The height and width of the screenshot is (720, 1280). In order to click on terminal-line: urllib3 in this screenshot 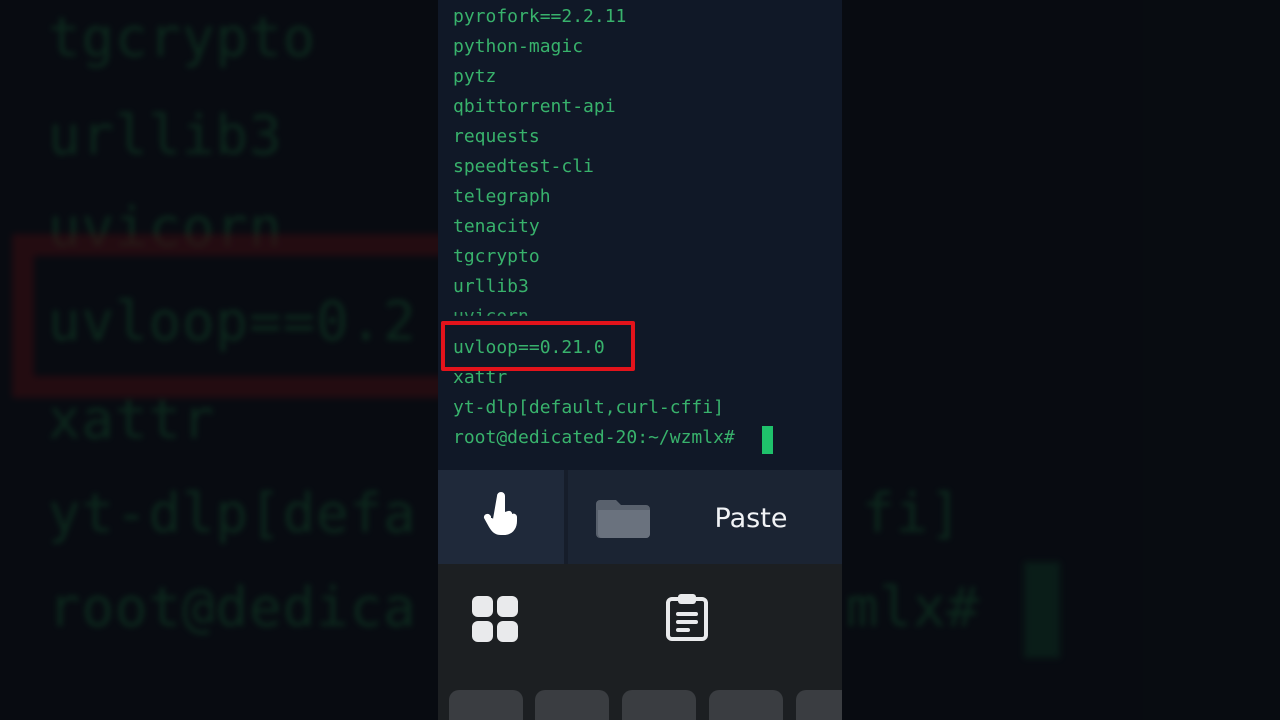, I will do `click(491, 286)`.